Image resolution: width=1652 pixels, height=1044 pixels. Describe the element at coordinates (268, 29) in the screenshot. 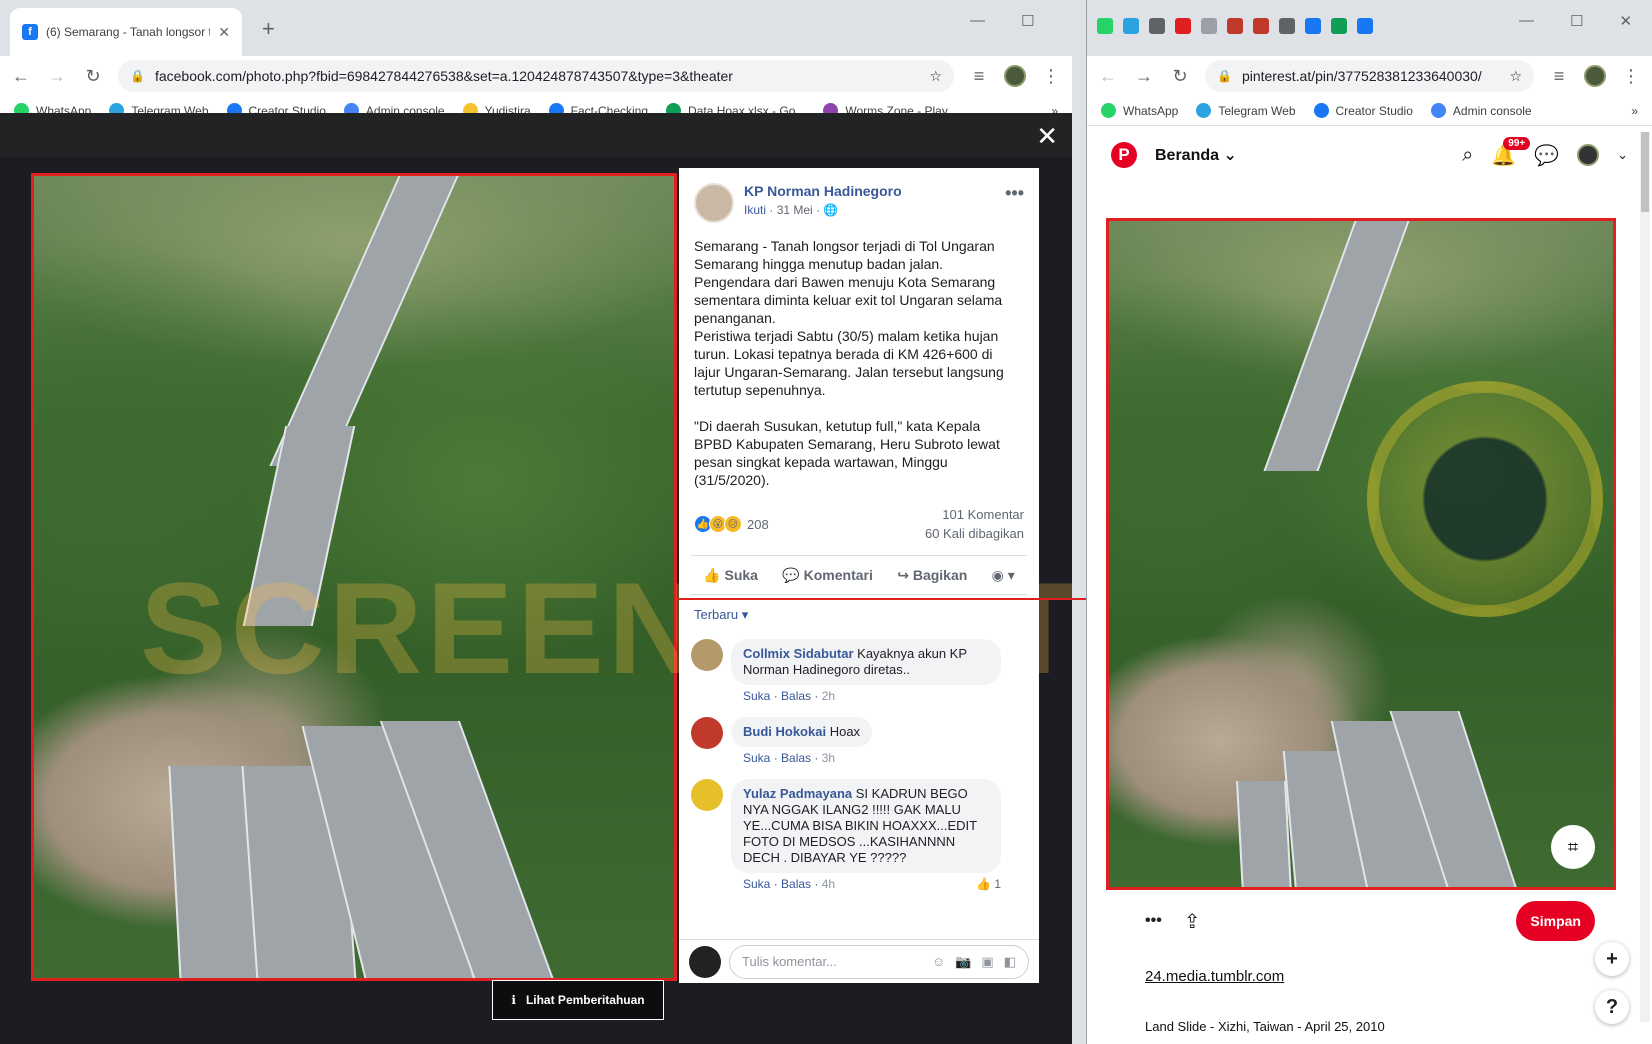

I see `new-tab-button: +` at that location.